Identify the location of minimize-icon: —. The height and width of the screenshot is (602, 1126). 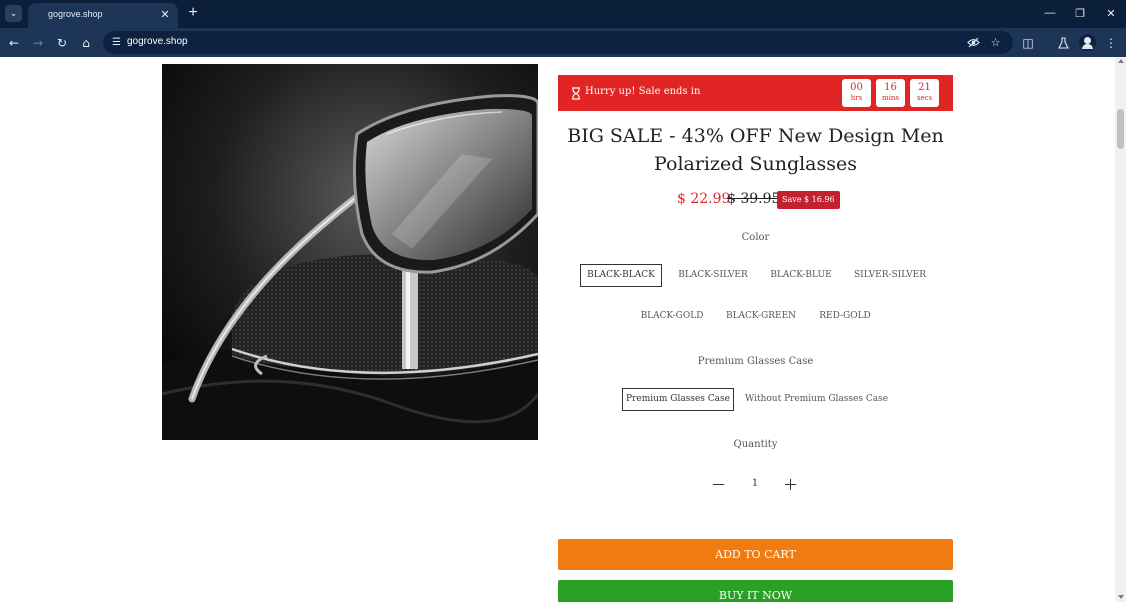
(1050, 13).